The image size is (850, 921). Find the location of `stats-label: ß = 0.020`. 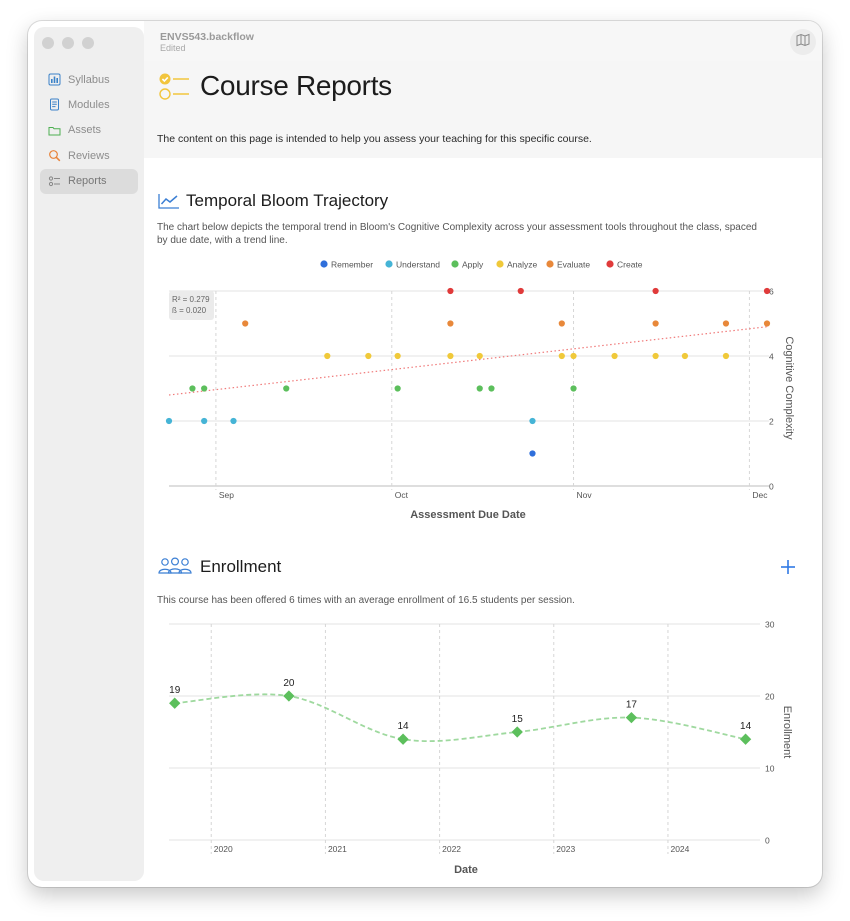

stats-label: ß = 0.020 is located at coordinates (189, 310).